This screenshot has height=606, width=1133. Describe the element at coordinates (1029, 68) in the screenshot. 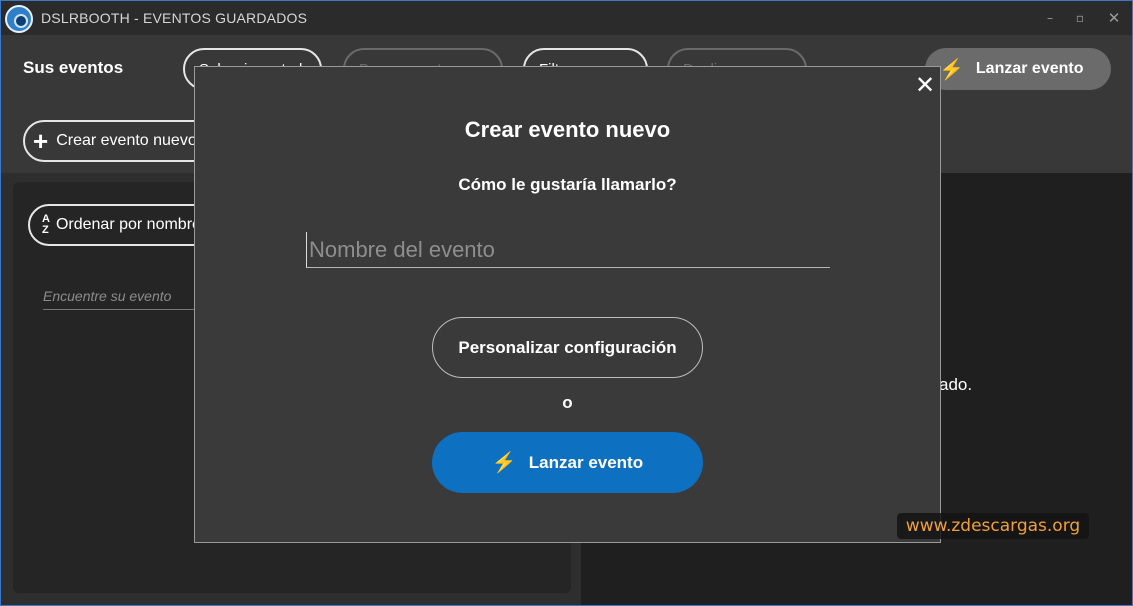

I see `launch-event-top-label: Lanzar evento` at that location.